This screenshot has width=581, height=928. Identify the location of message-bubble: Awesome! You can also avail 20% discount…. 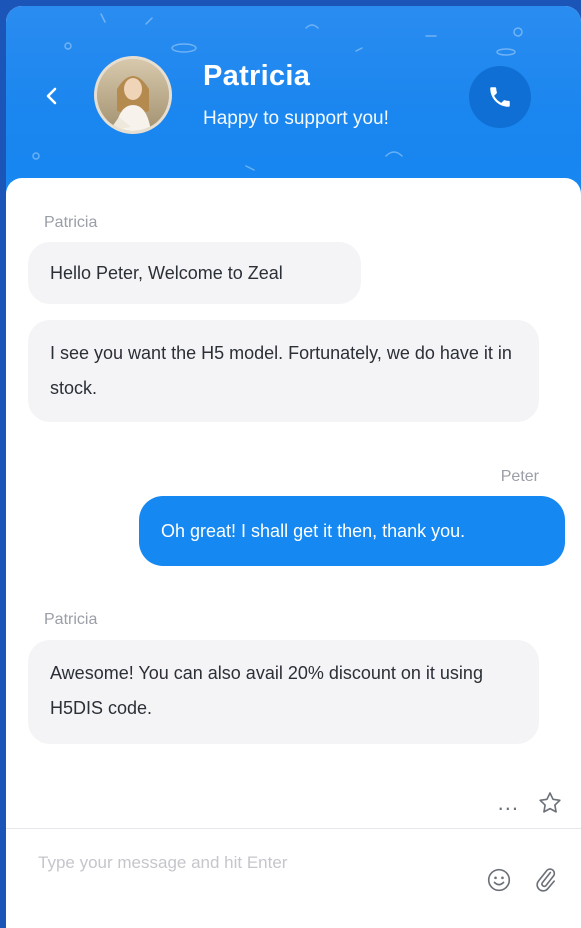
(283, 692).